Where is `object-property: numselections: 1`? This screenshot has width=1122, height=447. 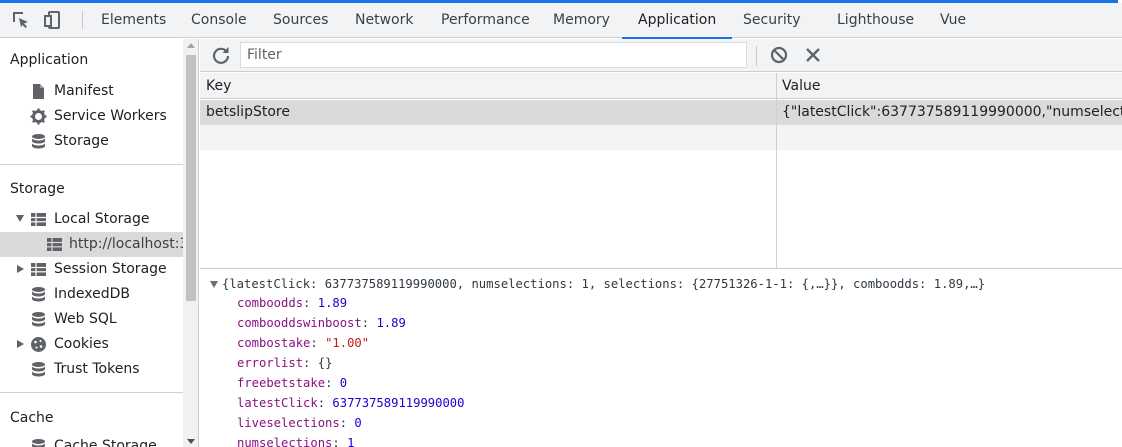 object-property: numselections: 1 is located at coordinates (295, 441).